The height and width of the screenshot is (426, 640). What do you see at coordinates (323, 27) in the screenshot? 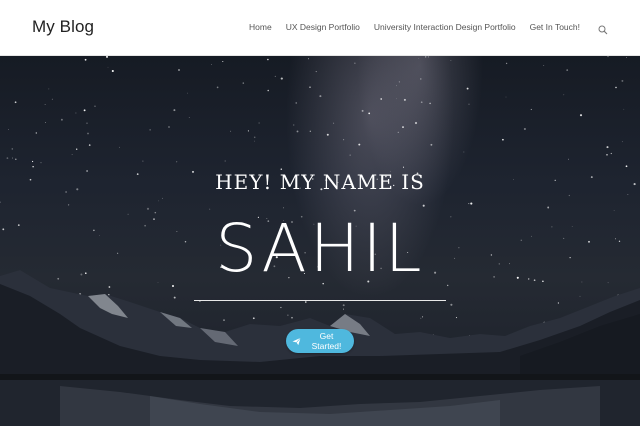
I see `nav-item-ux-design-portfolio: UX Design Portfolio` at bounding box center [323, 27].